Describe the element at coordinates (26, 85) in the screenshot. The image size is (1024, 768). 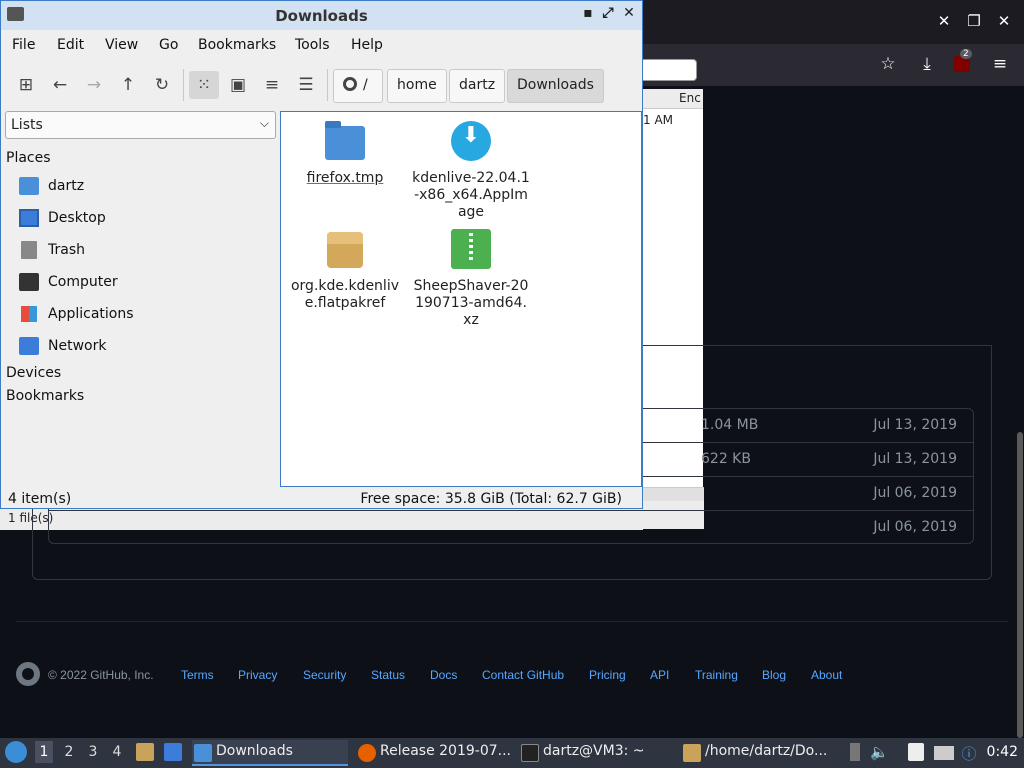
I see `new-tab-icon: ⊞` at that location.